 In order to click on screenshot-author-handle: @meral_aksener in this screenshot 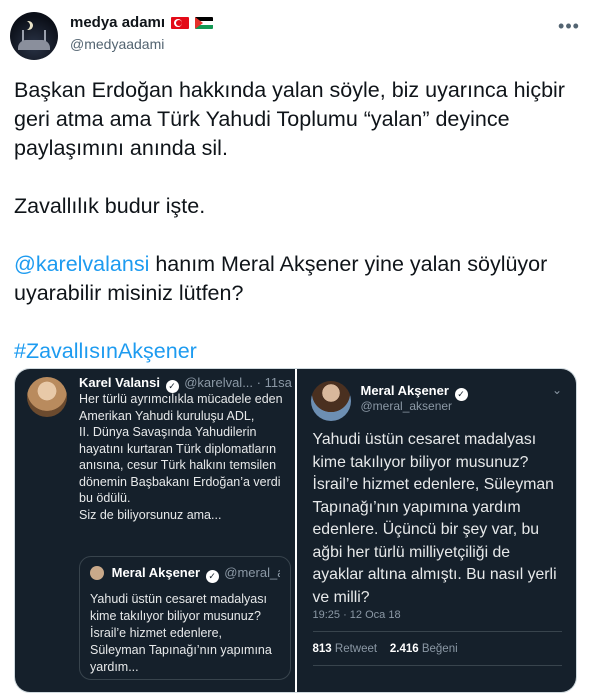, I will do `click(406, 406)`.